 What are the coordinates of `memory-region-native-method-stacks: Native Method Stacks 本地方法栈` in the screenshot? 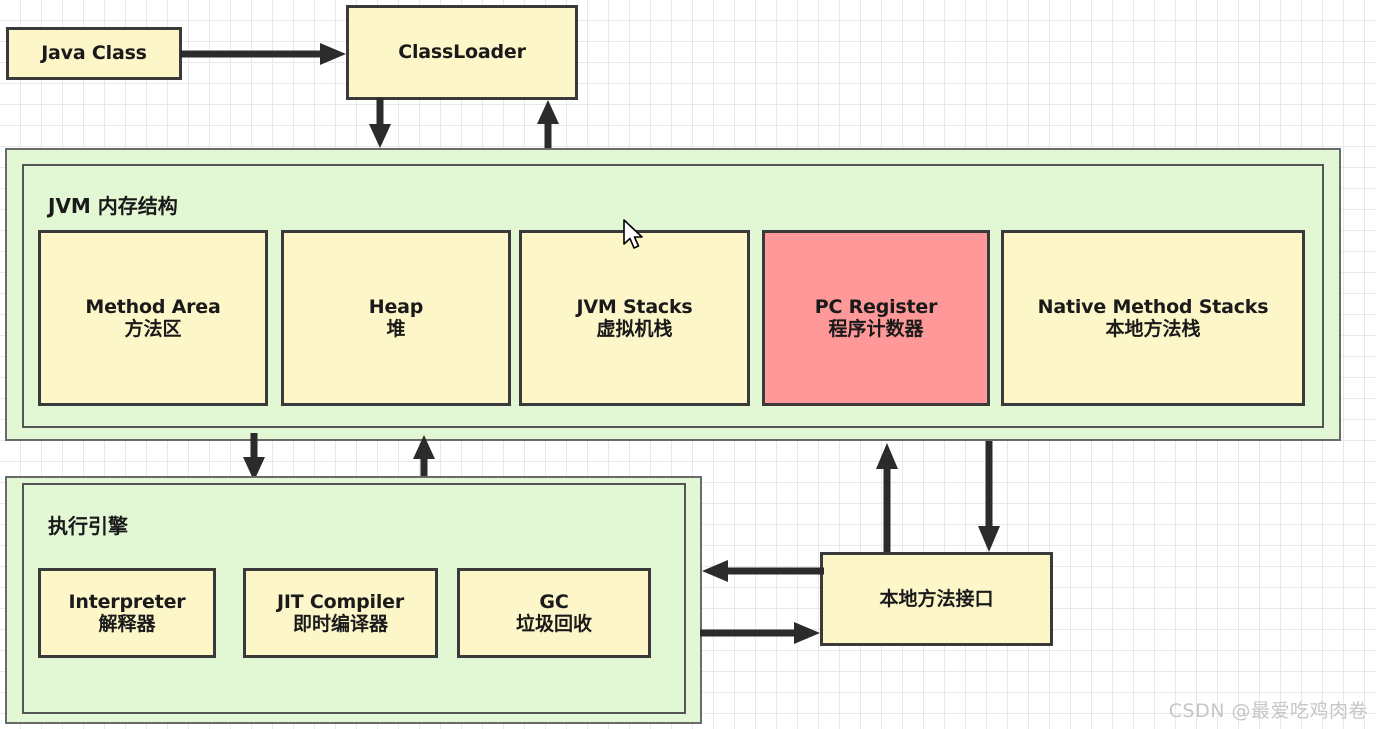 It's located at (1153, 318).